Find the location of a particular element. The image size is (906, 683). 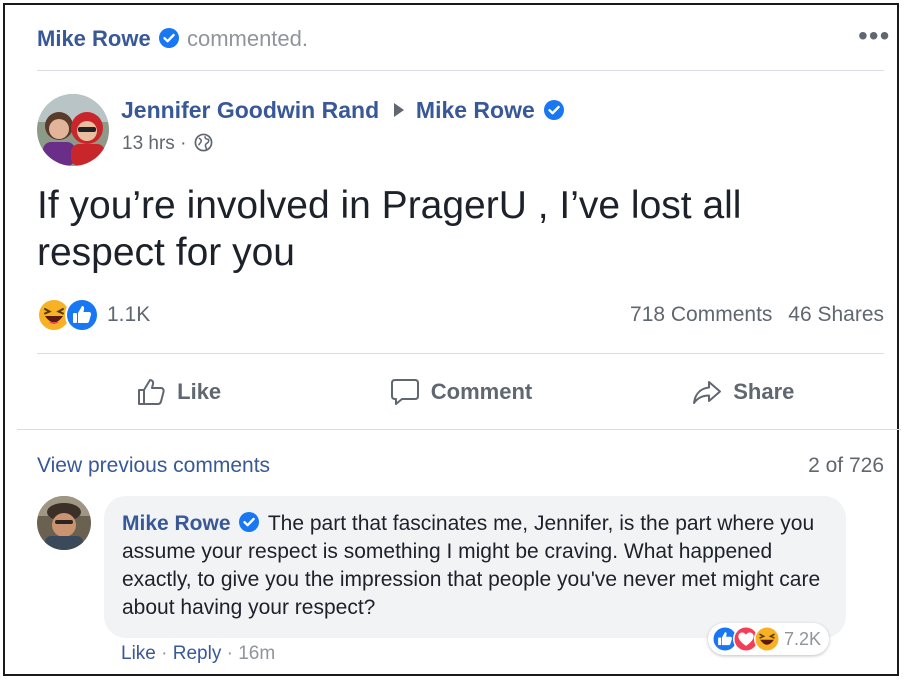

comment-like-link: Like is located at coordinates (138, 653).